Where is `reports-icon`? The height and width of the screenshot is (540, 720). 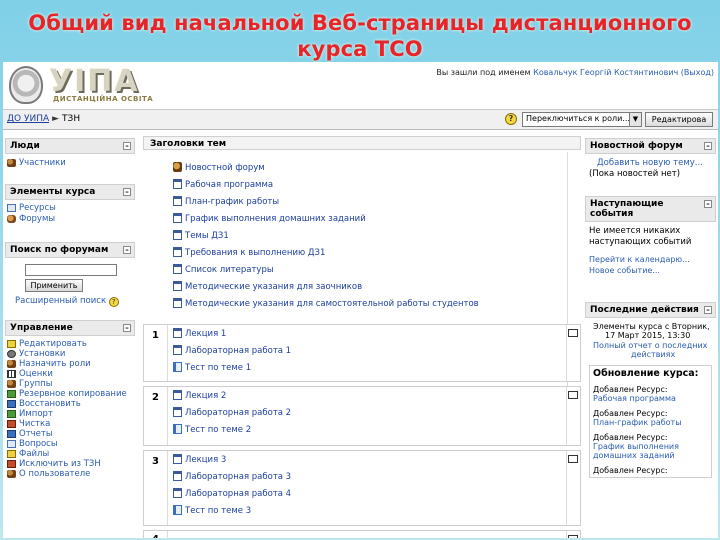
reports-icon is located at coordinates (11, 434).